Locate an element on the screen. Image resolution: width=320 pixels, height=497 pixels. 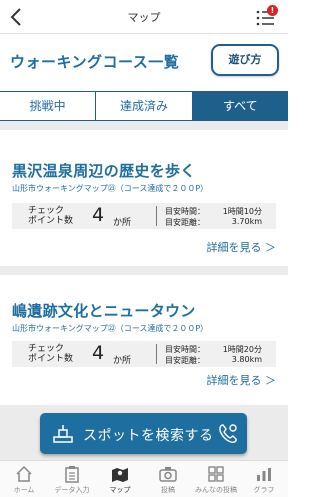
search-spots-button: スポットを検索する is located at coordinates (143, 433).